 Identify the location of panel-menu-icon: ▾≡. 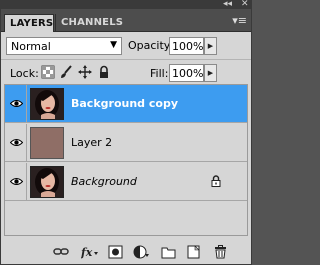
(239, 21).